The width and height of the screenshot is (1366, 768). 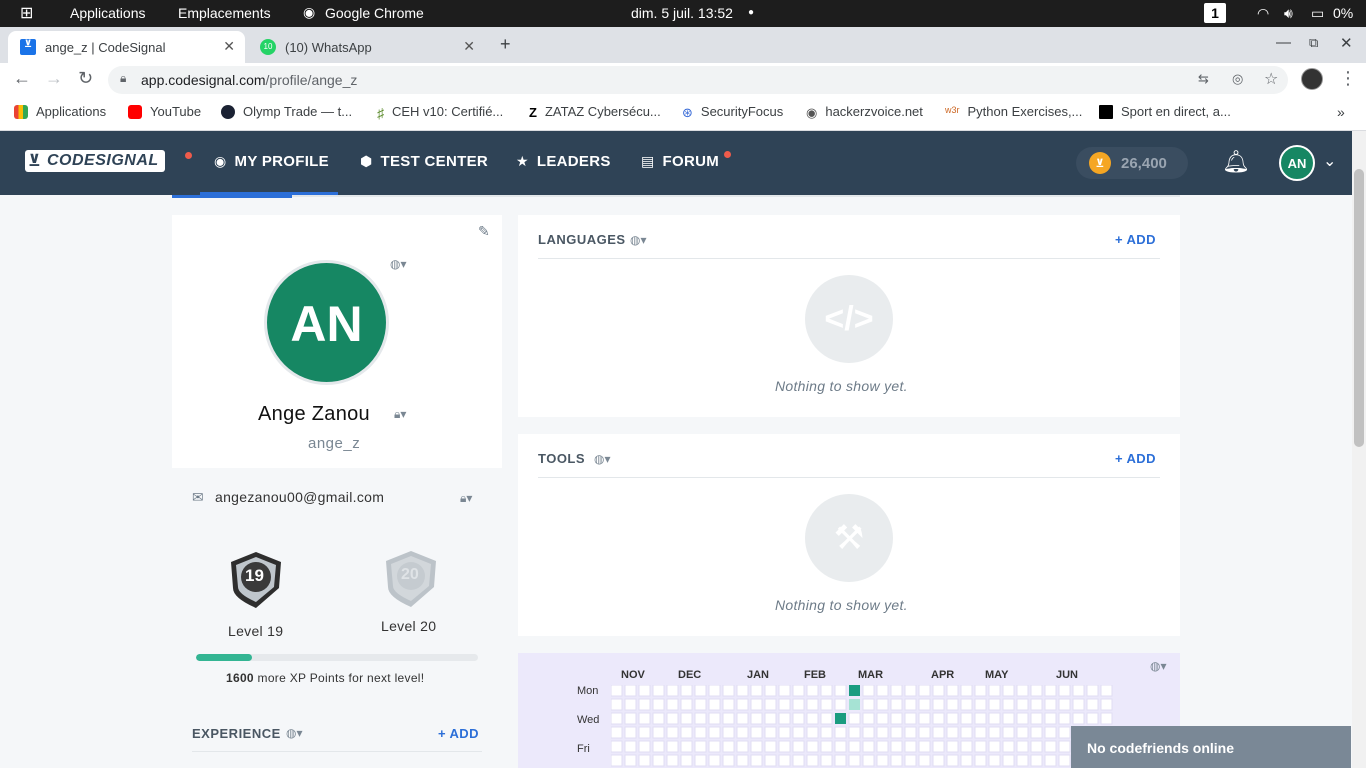 What do you see at coordinates (271, 161) in the screenshot?
I see `nav-my-profile: ◉ MY PROFILE` at bounding box center [271, 161].